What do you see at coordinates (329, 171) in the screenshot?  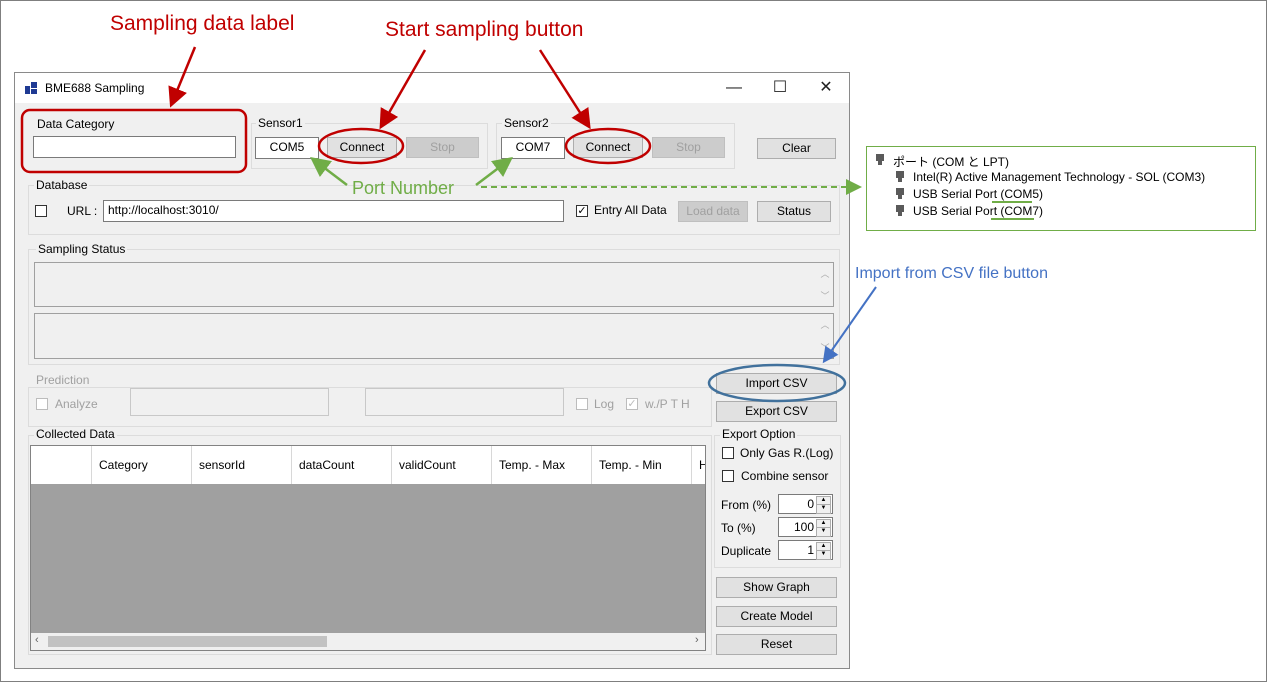 I see `arrow-to-sensor1-port` at bounding box center [329, 171].